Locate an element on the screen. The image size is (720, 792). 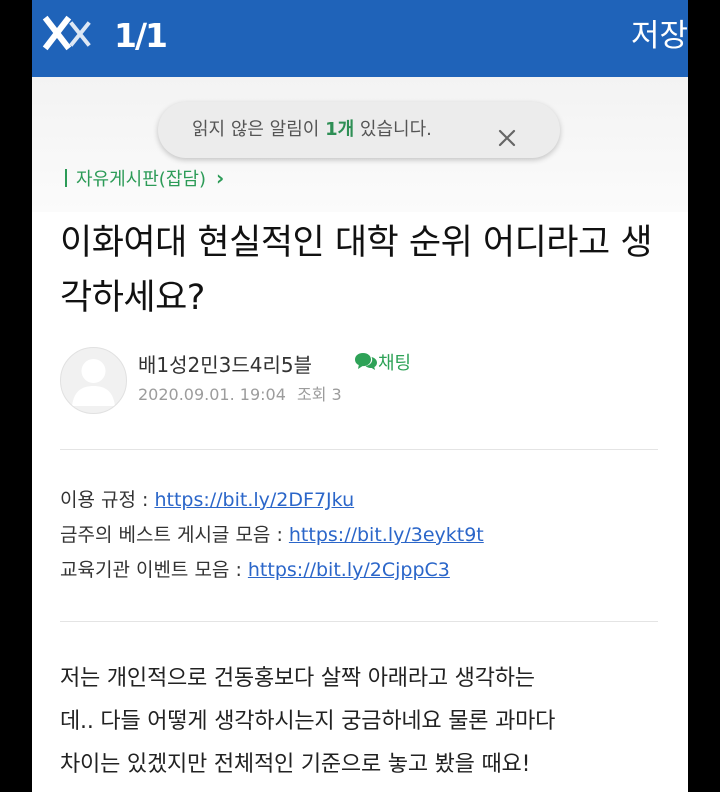
unread-notification-toast: 읽지 않은 알림이 1개 있습니다. is located at coordinates (359, 130).